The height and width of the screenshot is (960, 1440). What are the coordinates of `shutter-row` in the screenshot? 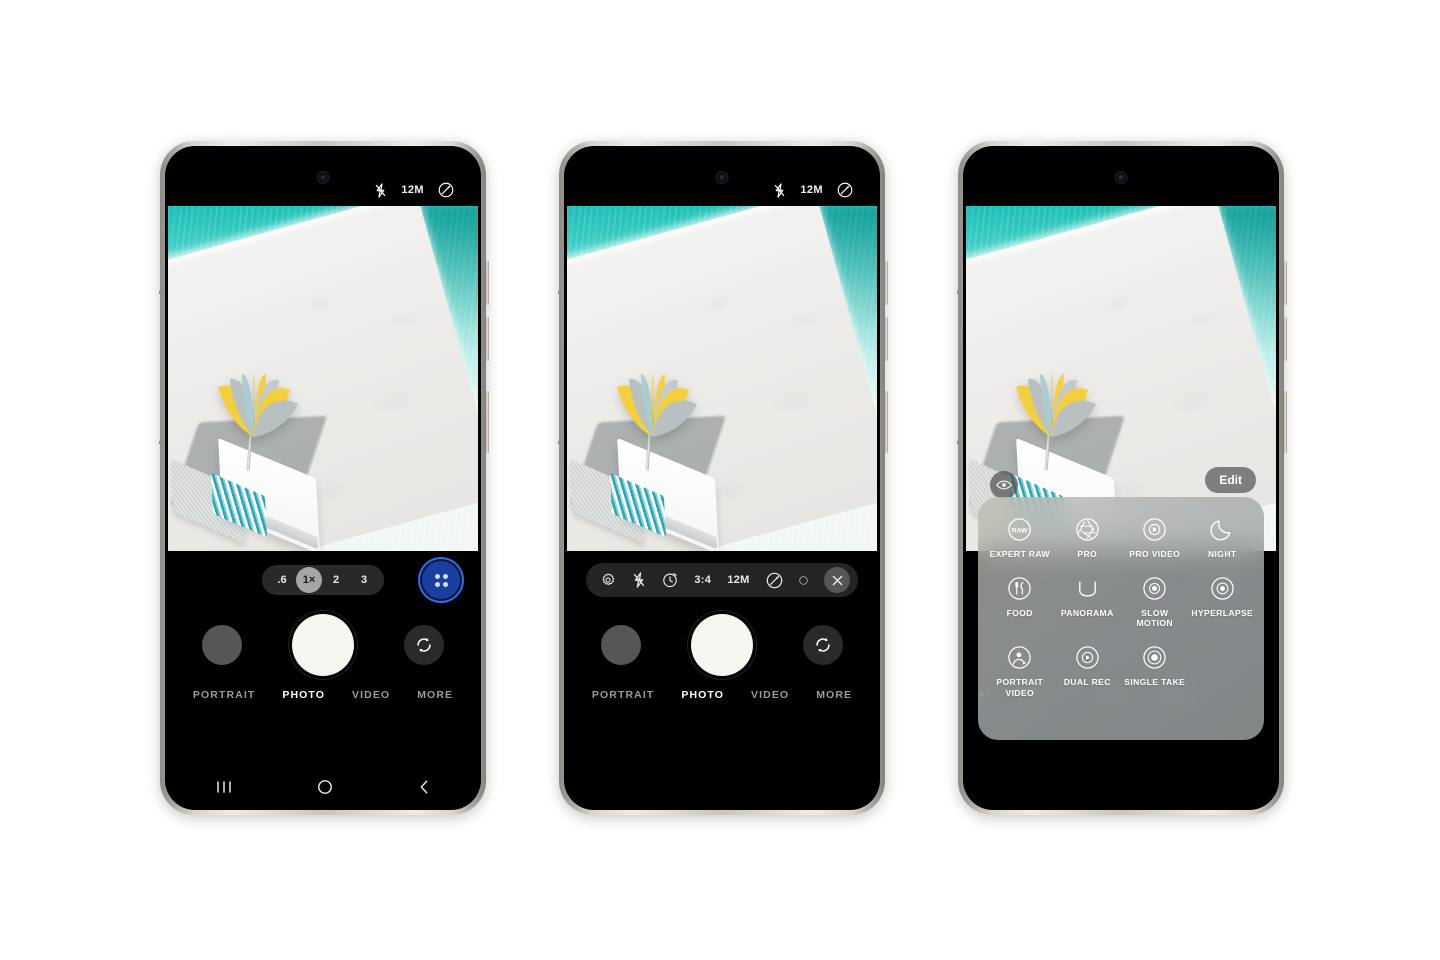 It's located at (722, 645).